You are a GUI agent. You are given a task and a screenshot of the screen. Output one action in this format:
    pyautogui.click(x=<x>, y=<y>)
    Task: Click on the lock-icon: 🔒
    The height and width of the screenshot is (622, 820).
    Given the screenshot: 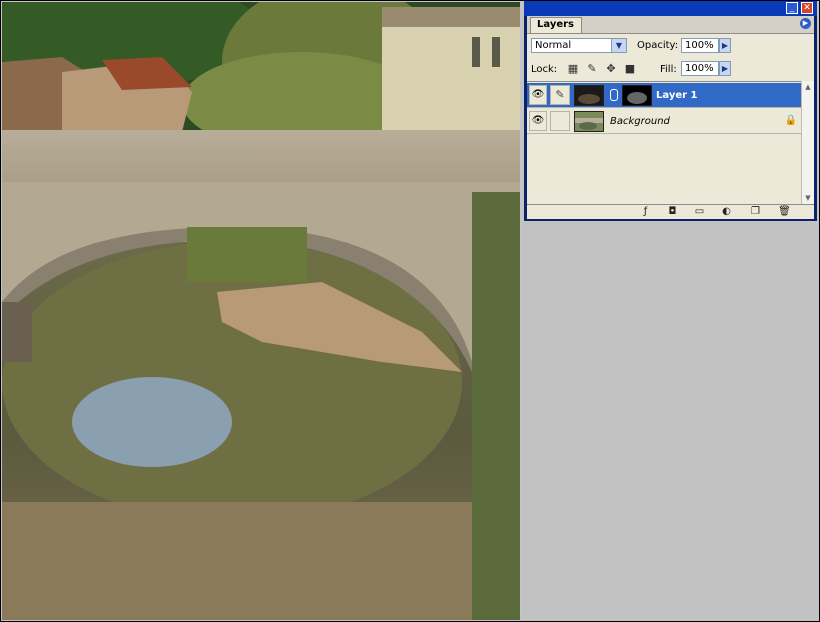 What is the action you would take?
    pyautogui.click(x=790, y=120)
    